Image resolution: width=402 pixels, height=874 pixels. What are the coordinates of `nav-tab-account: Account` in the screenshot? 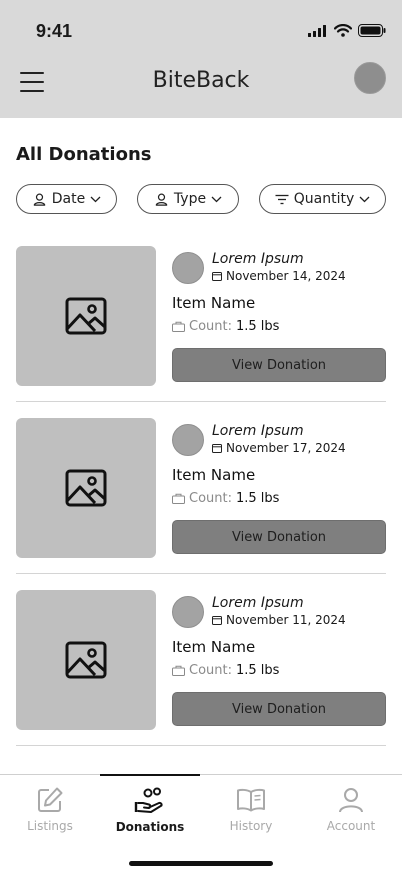 It's located at (351, 808).